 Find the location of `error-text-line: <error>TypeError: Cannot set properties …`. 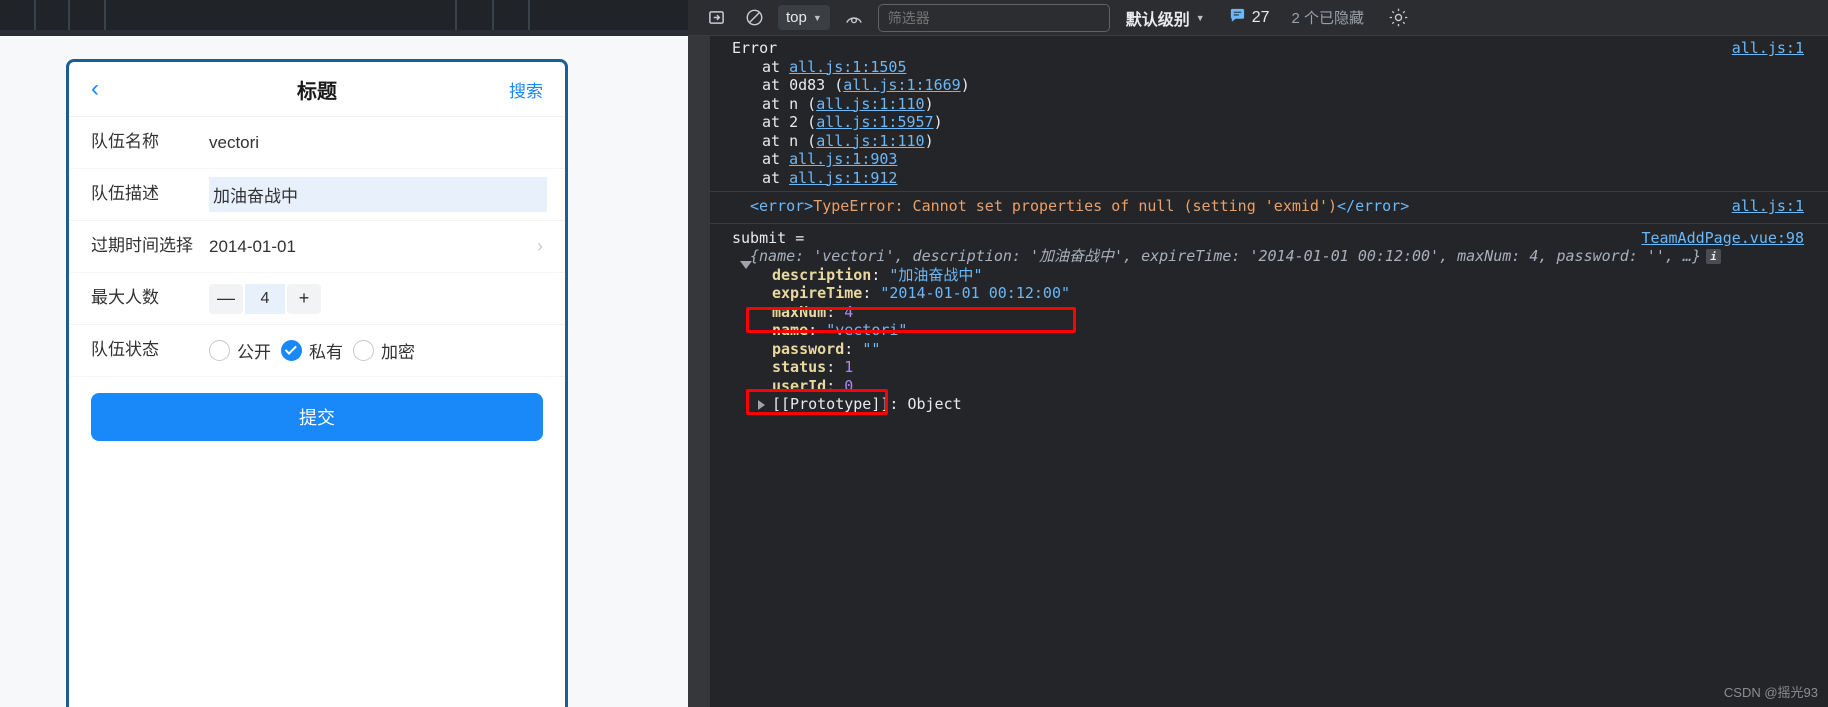

error-text-line: <error>TypeError: Cannot set properties … is located at coordinates (1269, 206).